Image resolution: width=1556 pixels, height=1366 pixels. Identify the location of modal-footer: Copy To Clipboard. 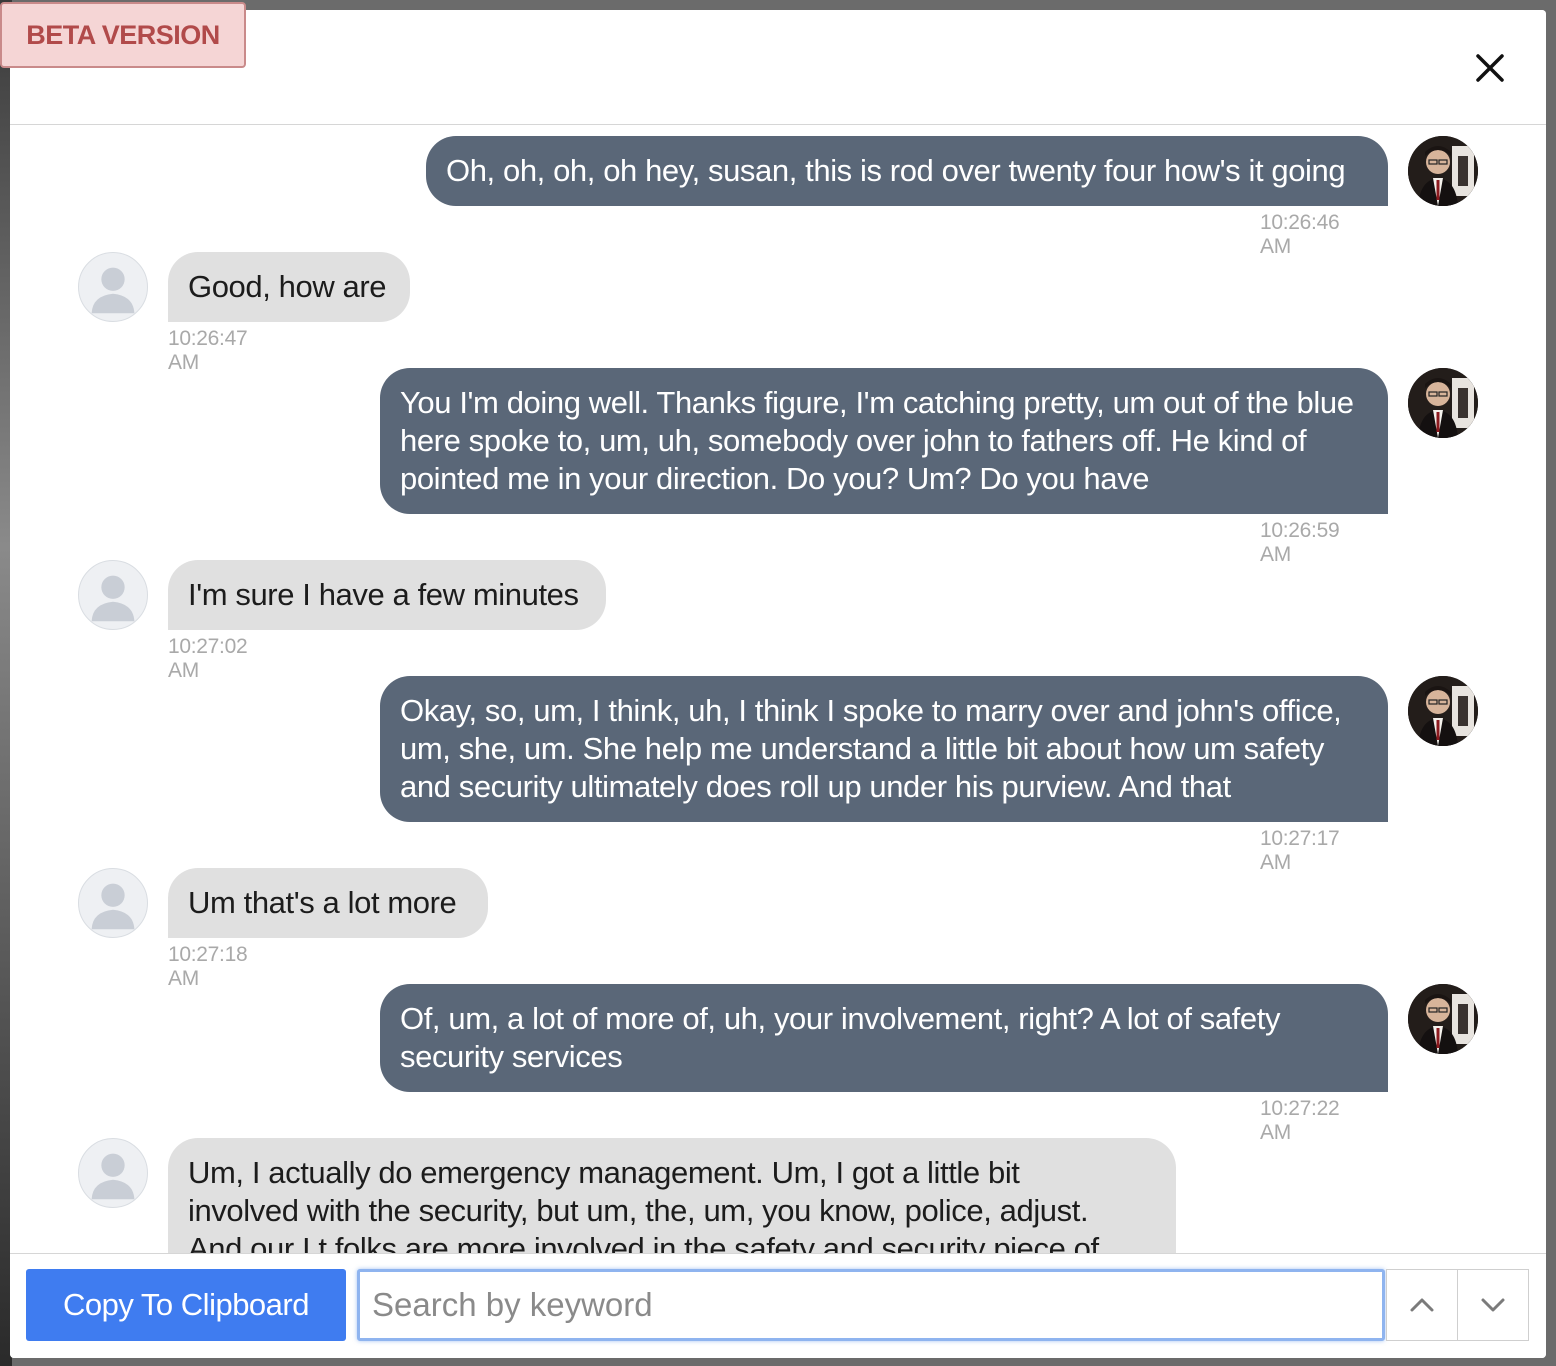
(778, 1305).